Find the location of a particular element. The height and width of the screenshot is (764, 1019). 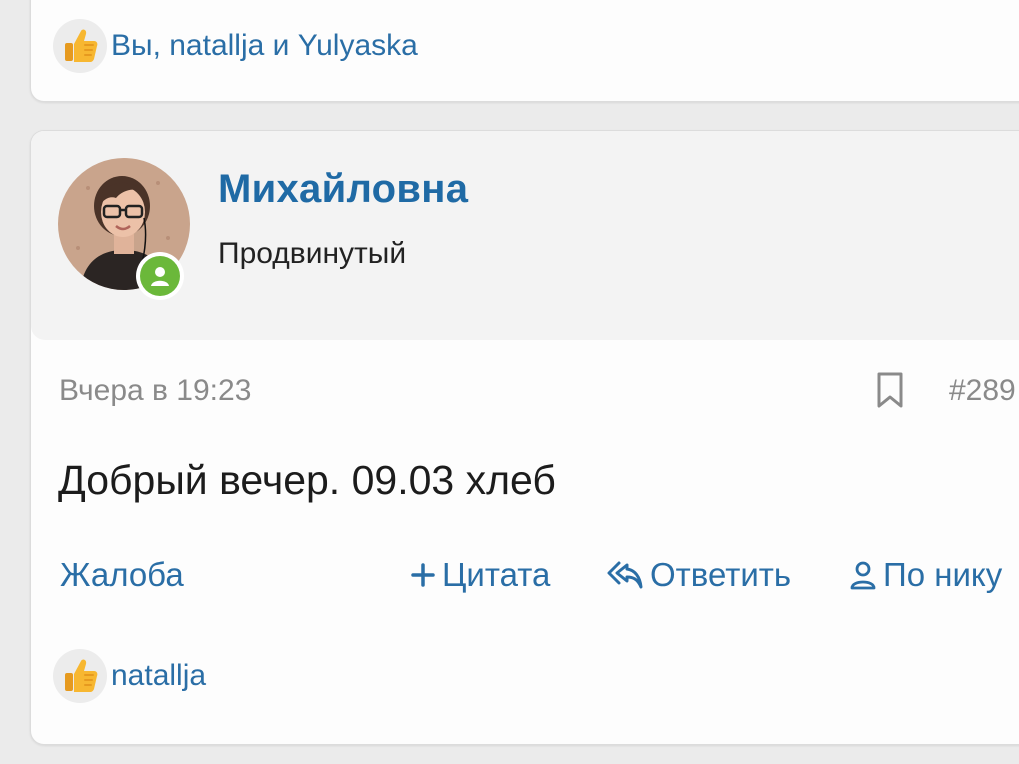

reply-label: Ответить is located at coordinates (721, 574).